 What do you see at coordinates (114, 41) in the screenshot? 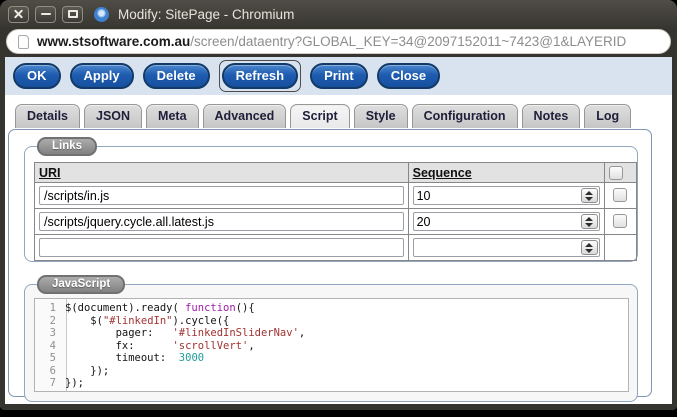
I see `url-domain: www.stsoftware.com.au` at bounding box center [114, 41].